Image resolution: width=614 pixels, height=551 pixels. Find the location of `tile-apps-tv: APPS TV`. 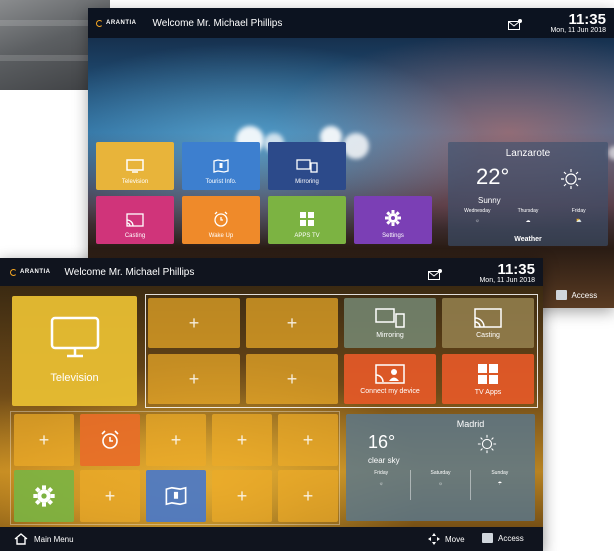

tile-apps-tv: APPS TV is located at coordinates (307, 220).